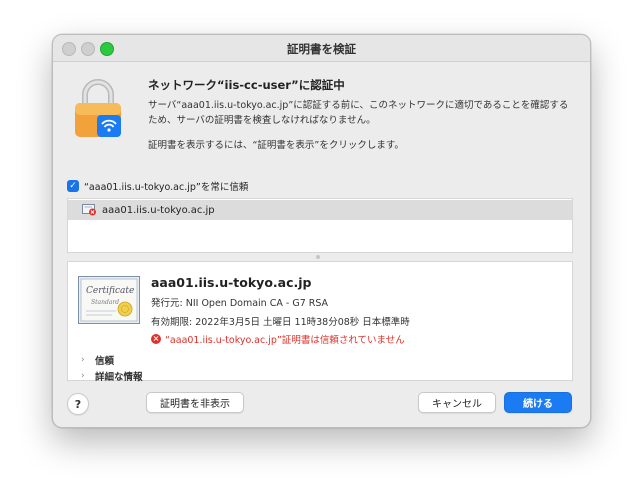  What do you see at coordinates (78, 404) in the screenshot?
I see `help-button: ?` at bounding box center [78, 404].